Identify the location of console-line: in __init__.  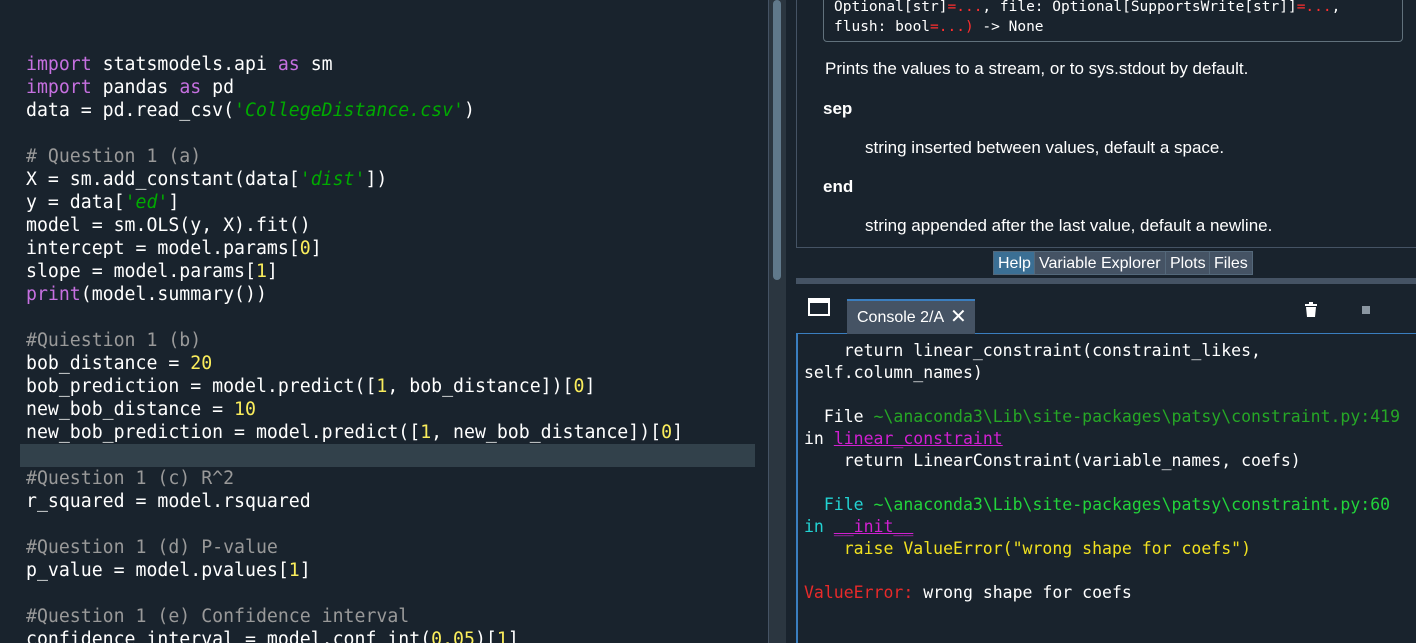
(859, 526).